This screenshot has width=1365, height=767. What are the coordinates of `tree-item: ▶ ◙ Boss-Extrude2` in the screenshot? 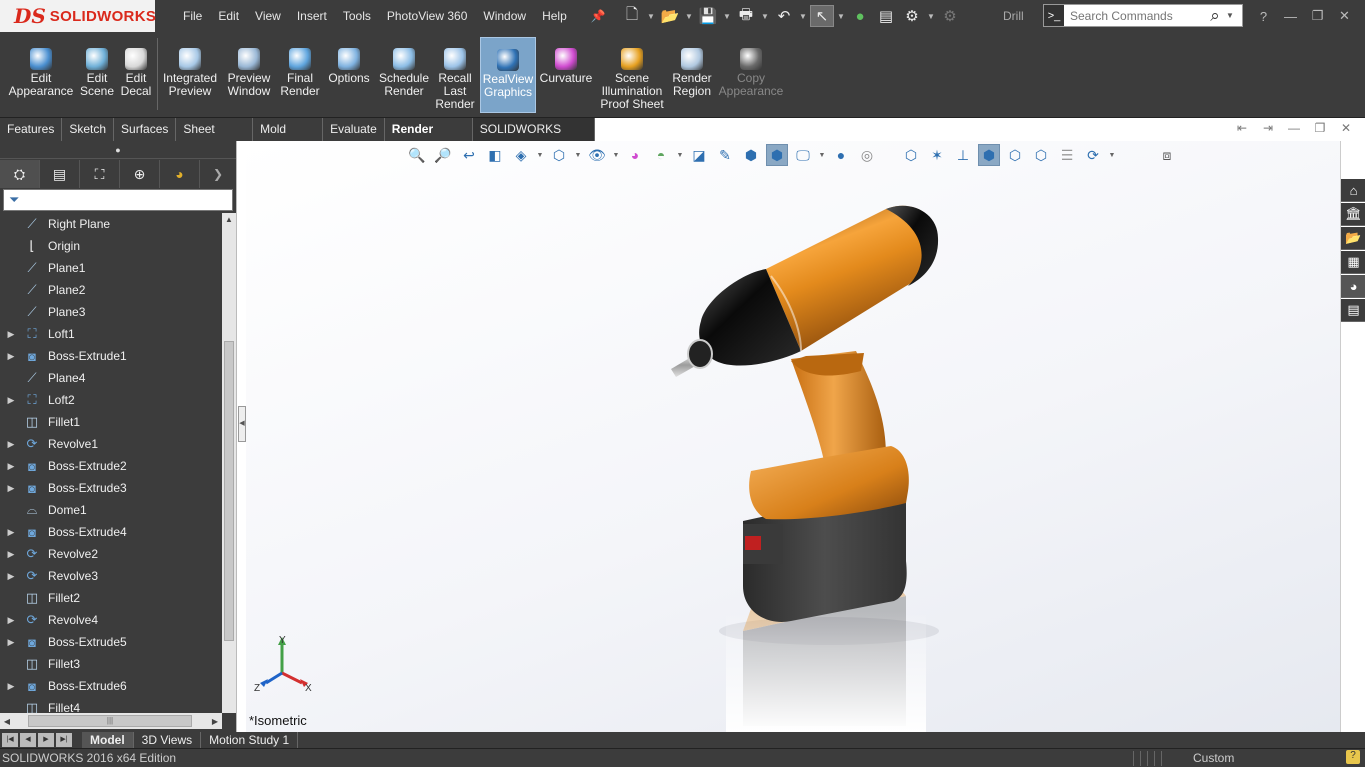 It's located at (111, 466).